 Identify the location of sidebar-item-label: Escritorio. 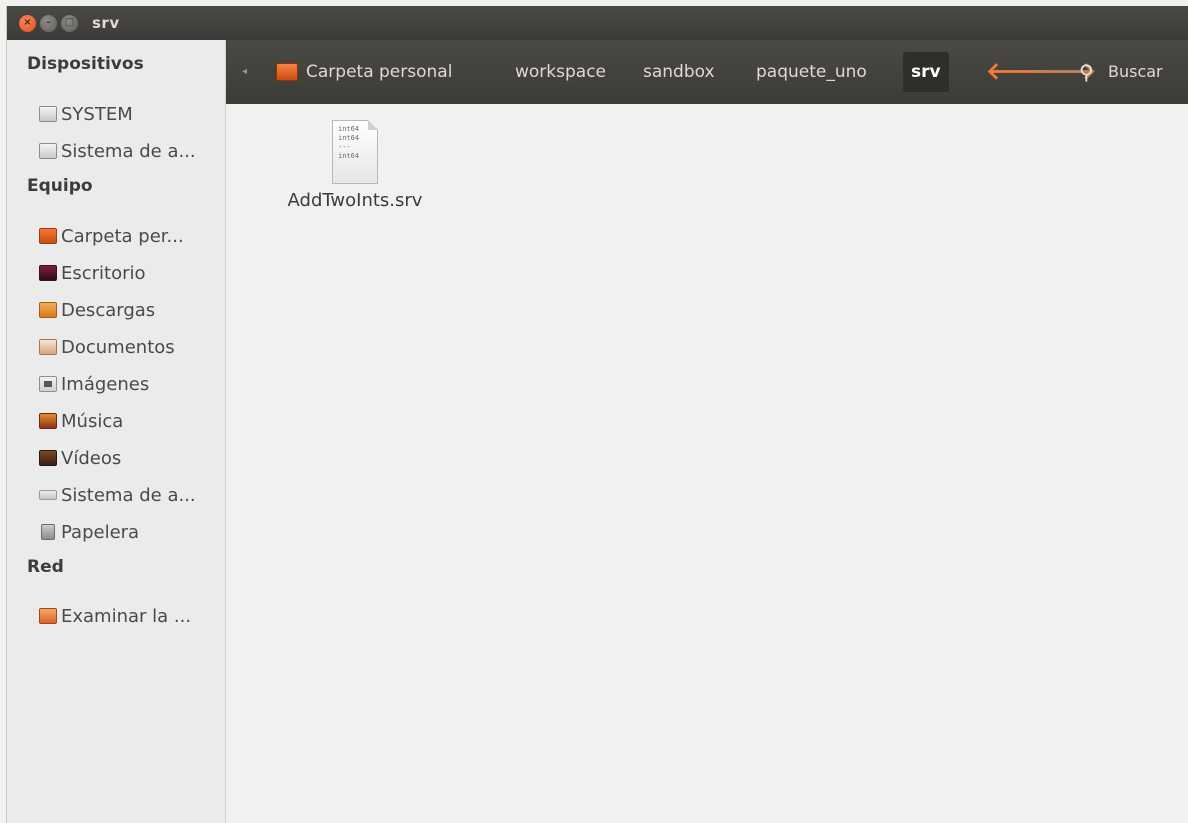
(103, 273).